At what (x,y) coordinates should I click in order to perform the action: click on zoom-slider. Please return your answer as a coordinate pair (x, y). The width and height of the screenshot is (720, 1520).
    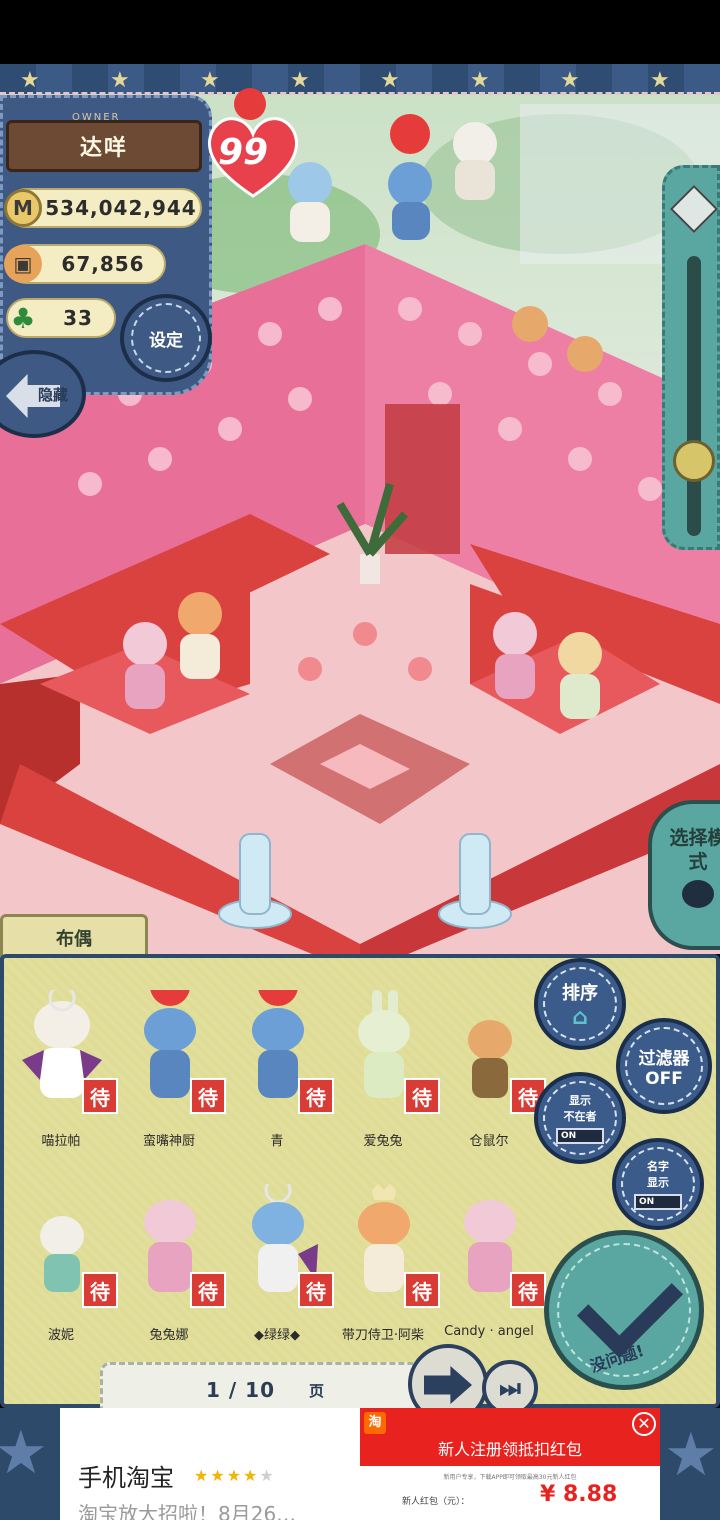
    Looking at the image, I should click on (691, 357).